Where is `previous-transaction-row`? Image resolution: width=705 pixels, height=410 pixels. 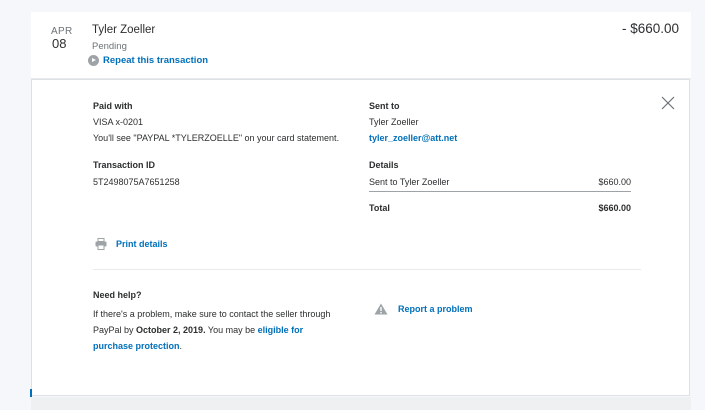 previous-transaction-row is located at coordinates (361, 6).